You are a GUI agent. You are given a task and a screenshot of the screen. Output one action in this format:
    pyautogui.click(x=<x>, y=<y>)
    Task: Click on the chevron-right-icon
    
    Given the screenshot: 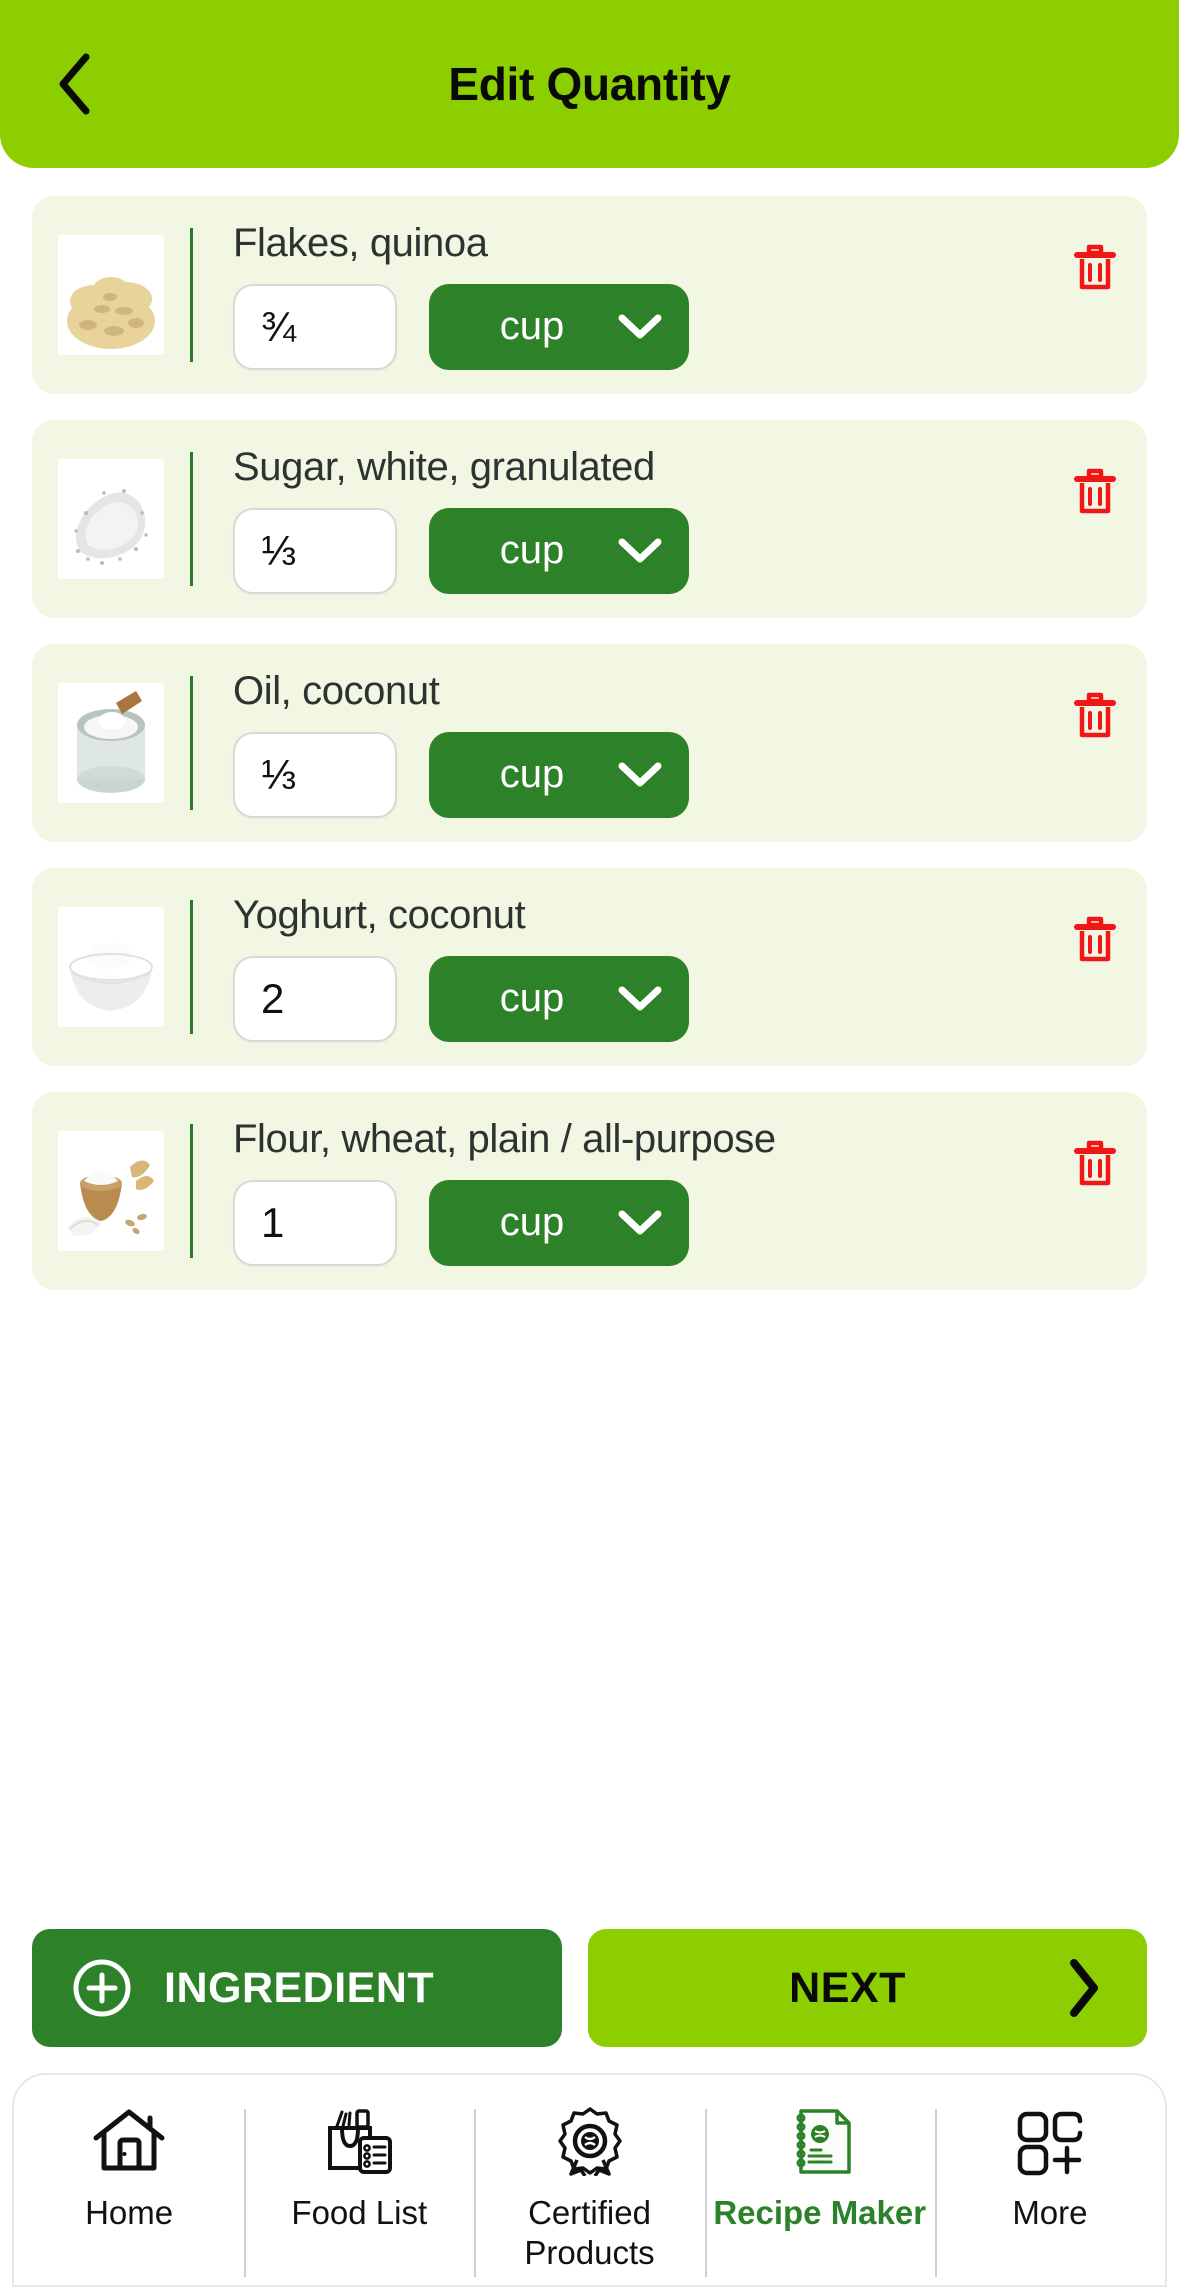 What is the action you would take?
    pyautogui.click(x=1083, y=1988)
    